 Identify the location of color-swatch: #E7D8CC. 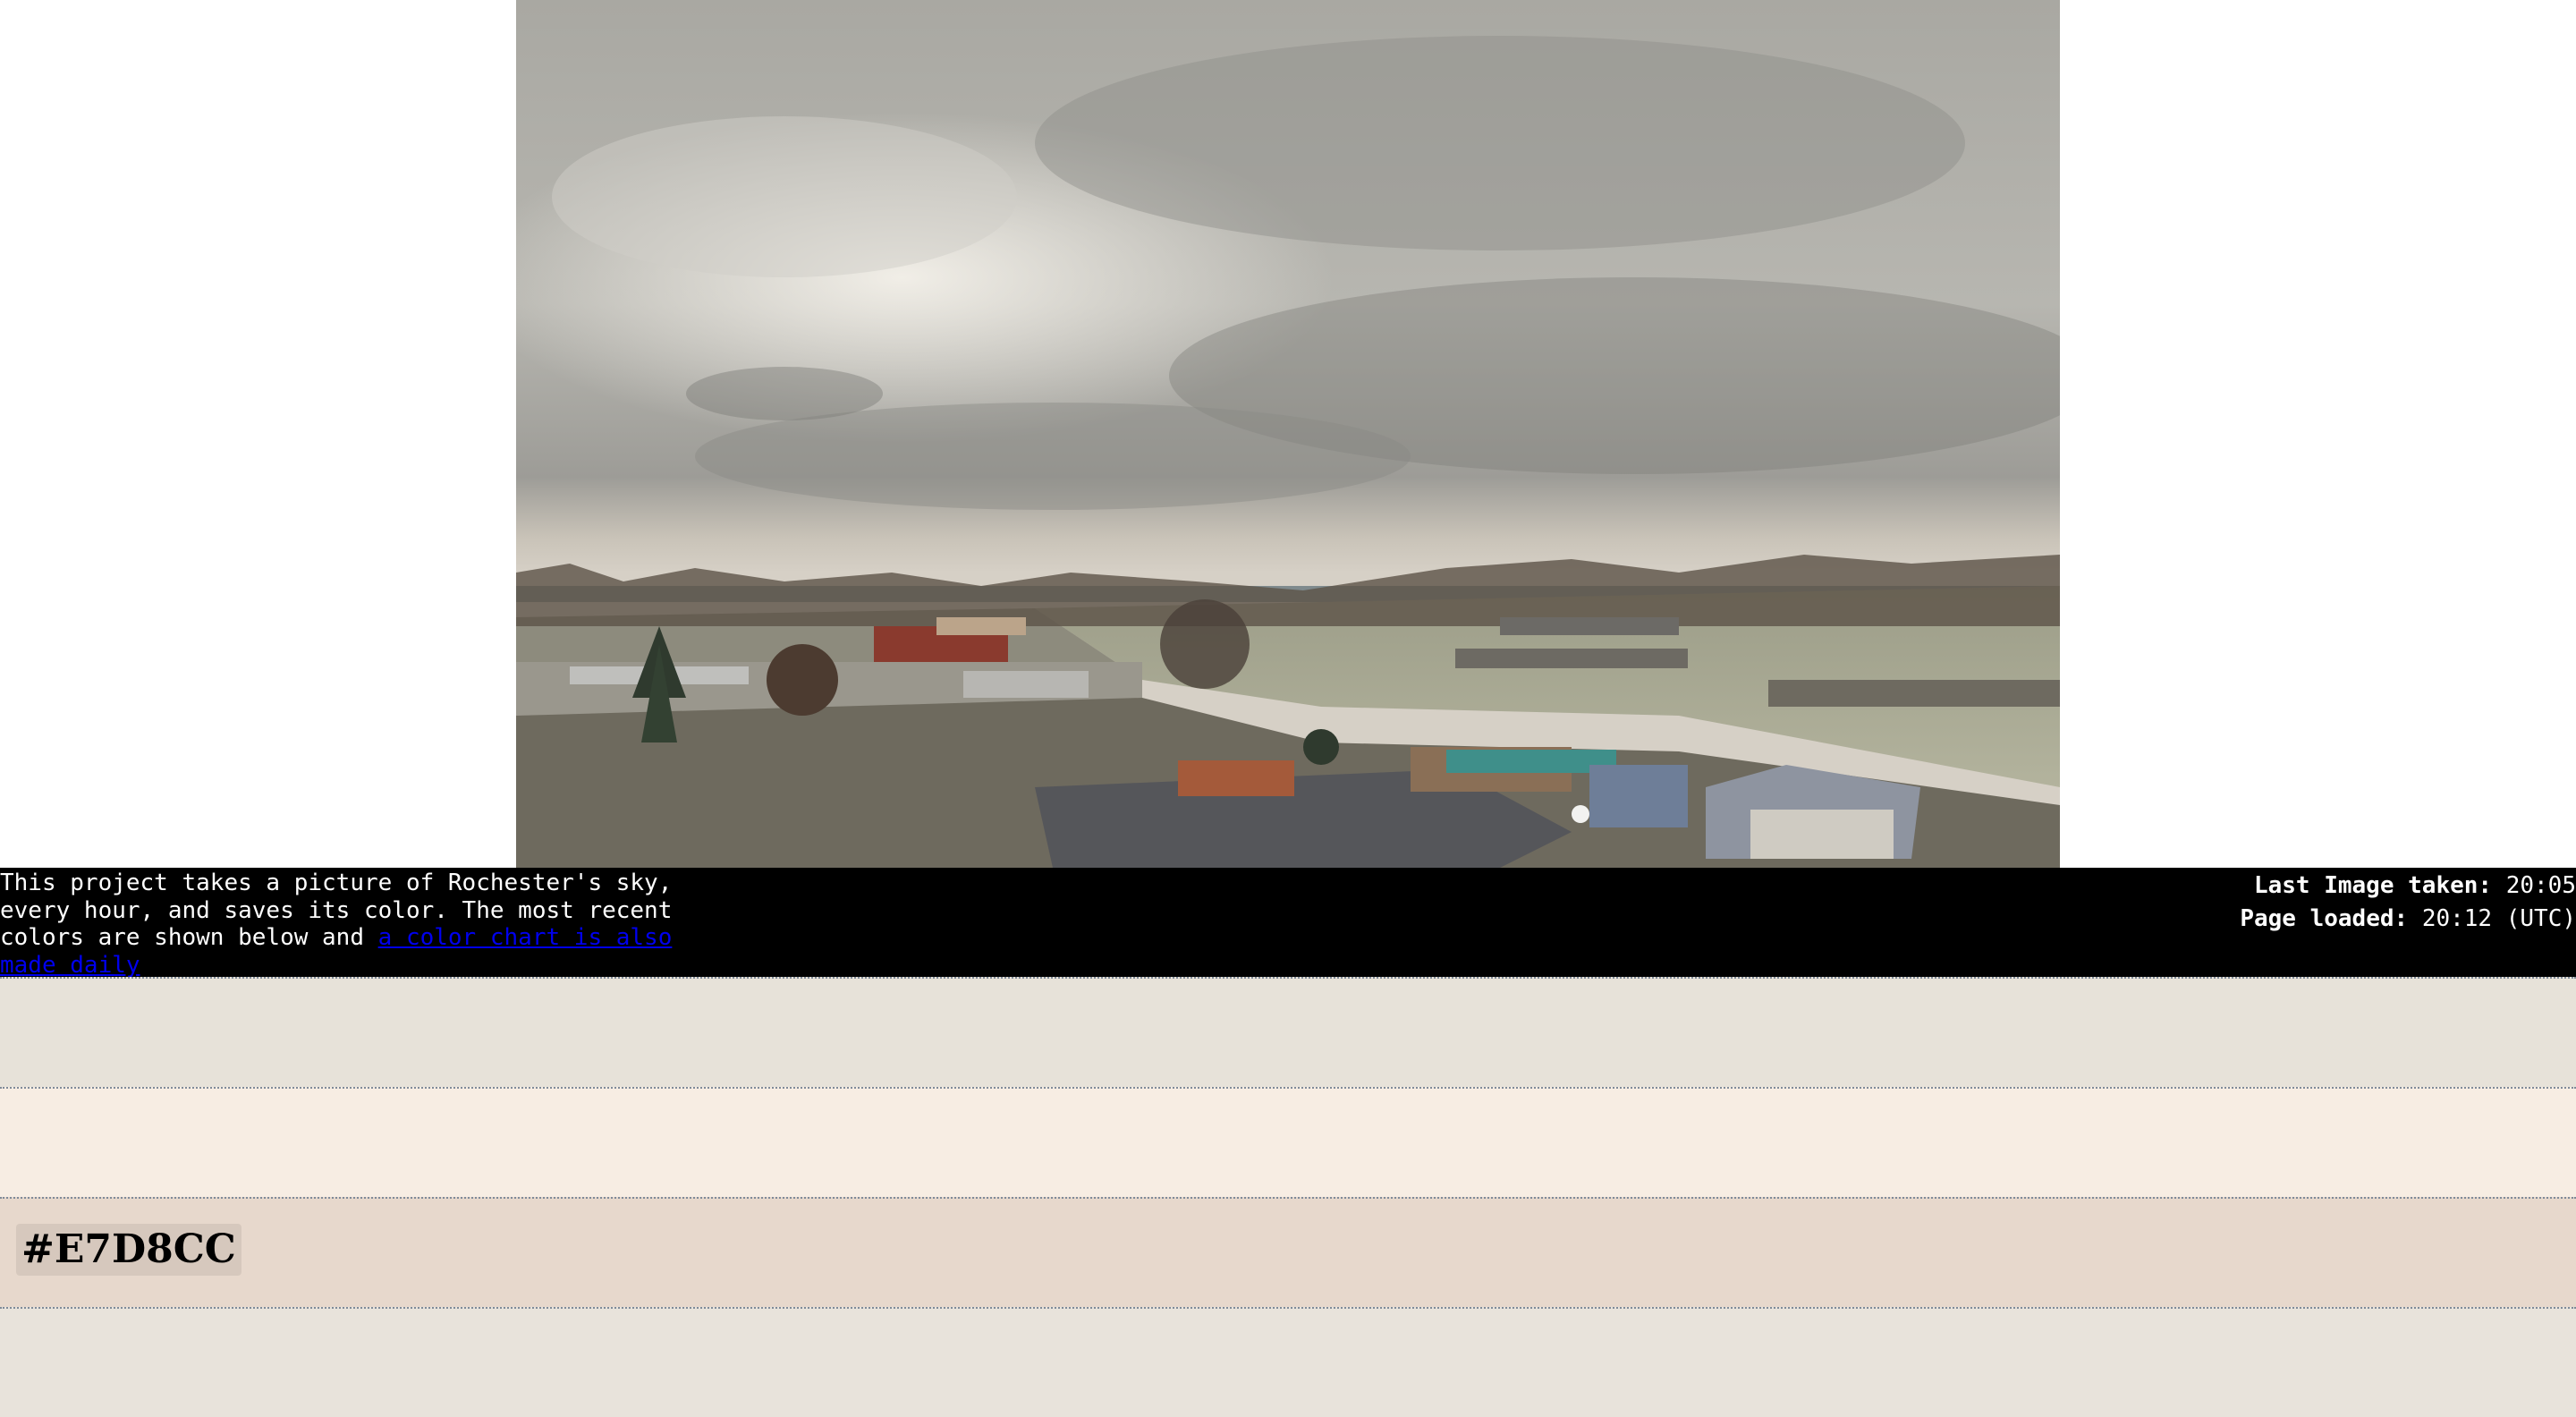
(1288, 1252).